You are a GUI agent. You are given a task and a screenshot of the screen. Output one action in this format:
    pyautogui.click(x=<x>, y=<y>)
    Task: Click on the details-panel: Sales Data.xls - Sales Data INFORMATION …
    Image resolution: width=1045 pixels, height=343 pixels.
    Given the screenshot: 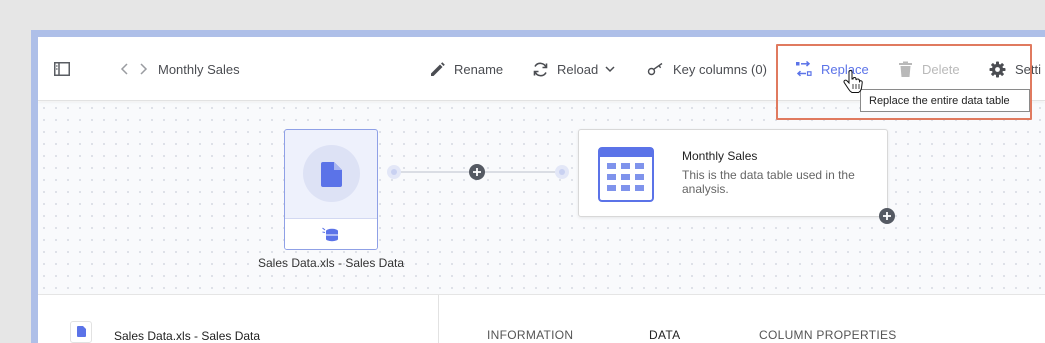 What is the action you would take?
    pyautogui.click(x=541, y=318)
    